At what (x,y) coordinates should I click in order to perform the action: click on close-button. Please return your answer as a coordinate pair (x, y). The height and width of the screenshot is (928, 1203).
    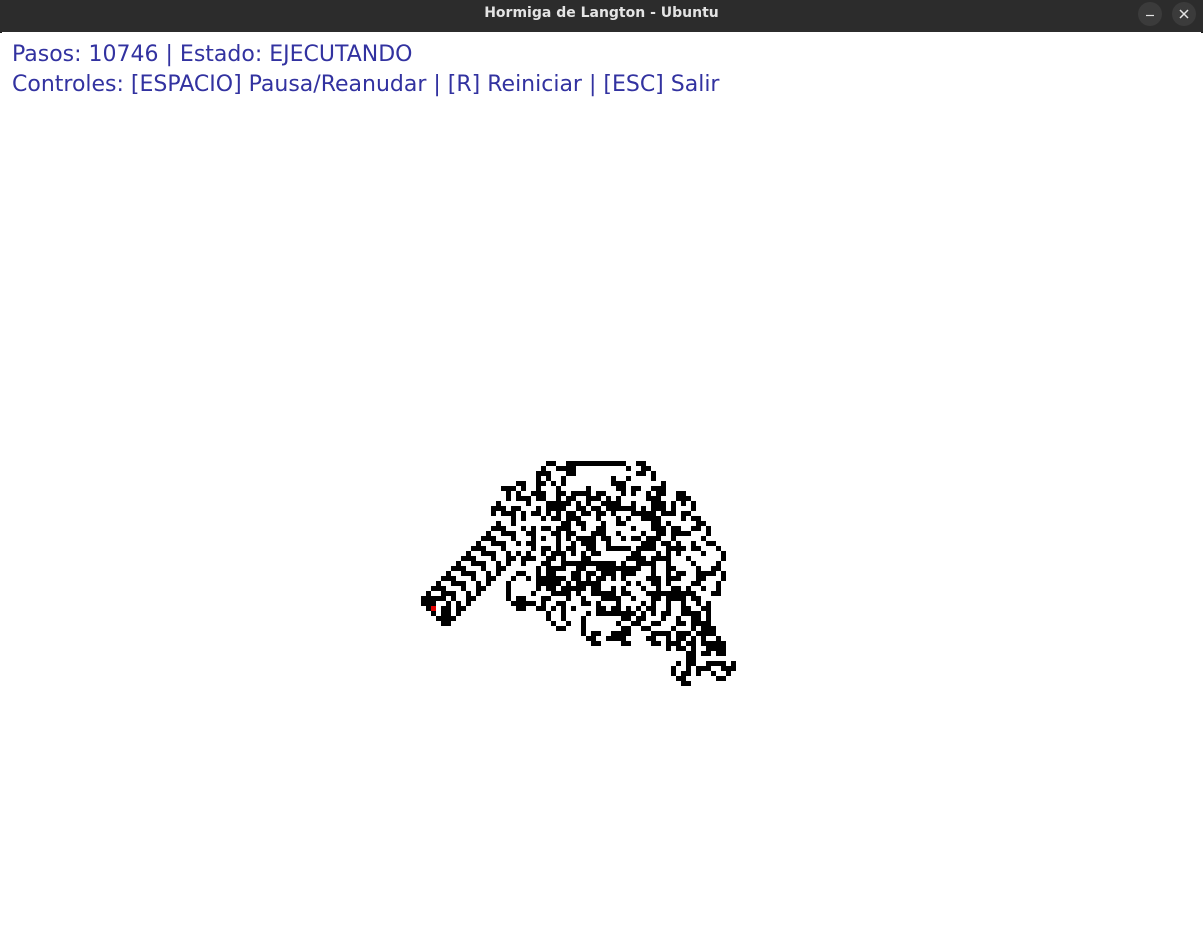
    Looking at the image, I should click on (1184, 14).